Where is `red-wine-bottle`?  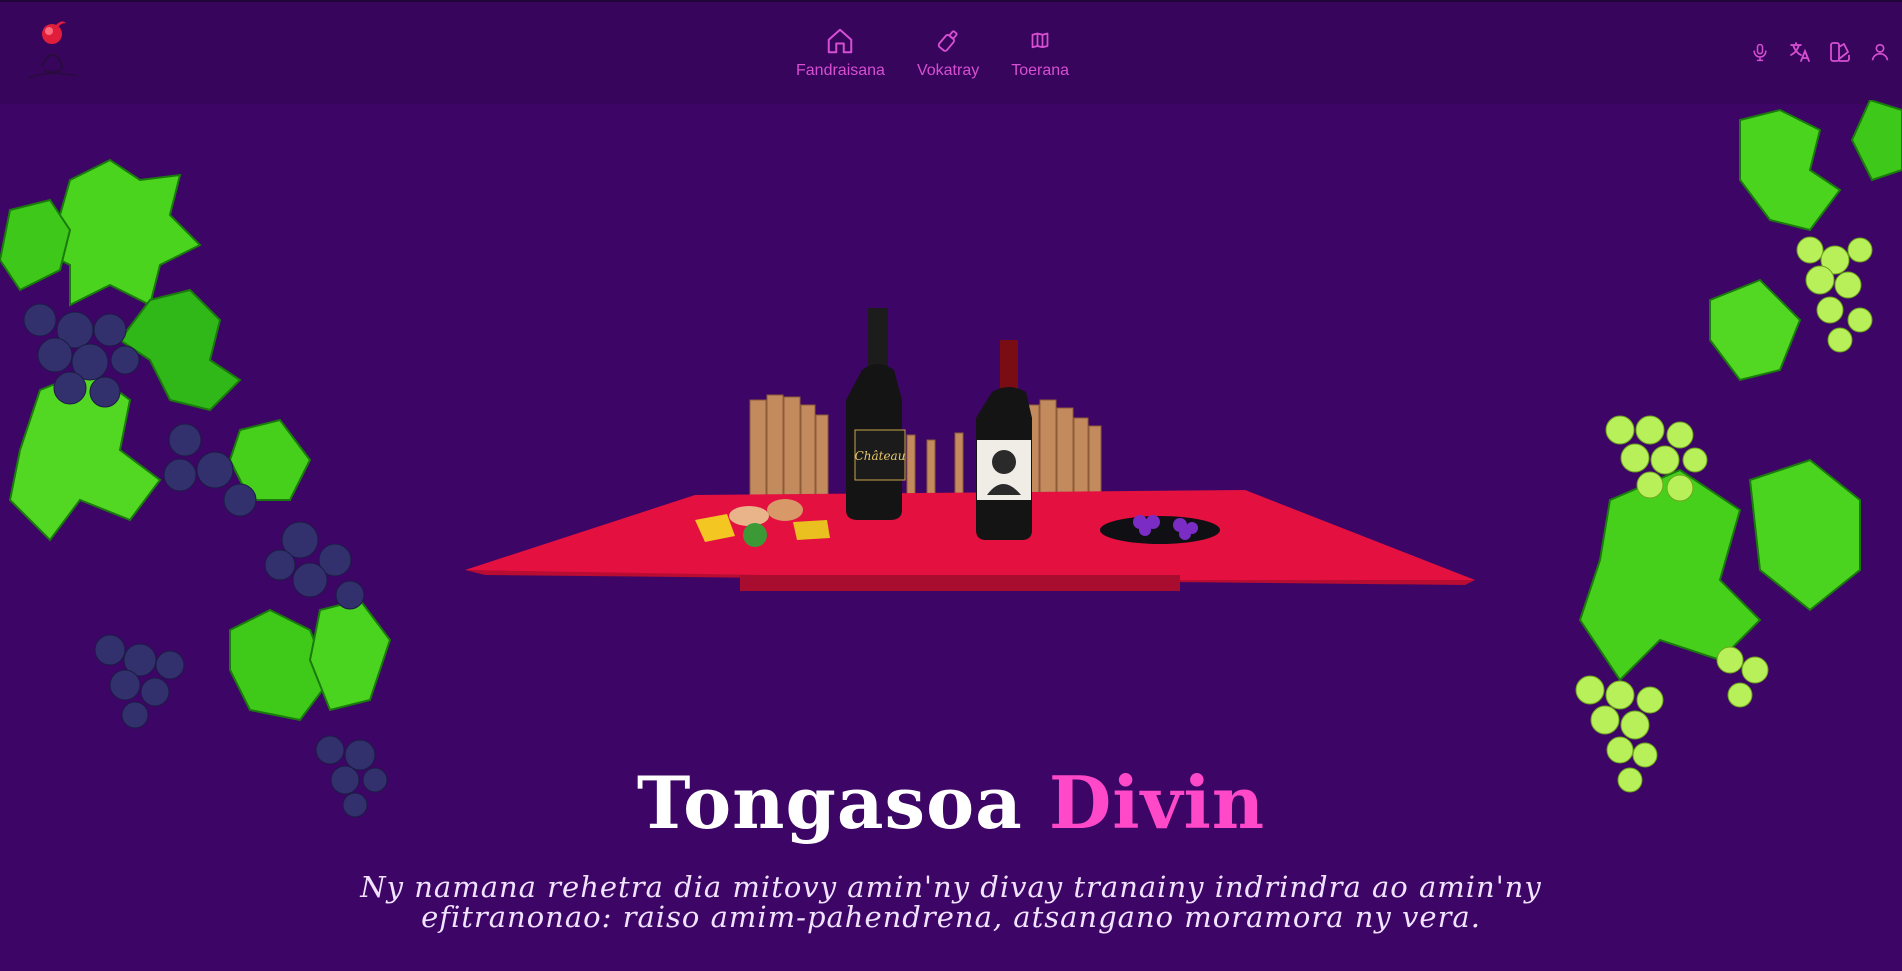 red-wine-bottle is located at coordinates (1004, 440).